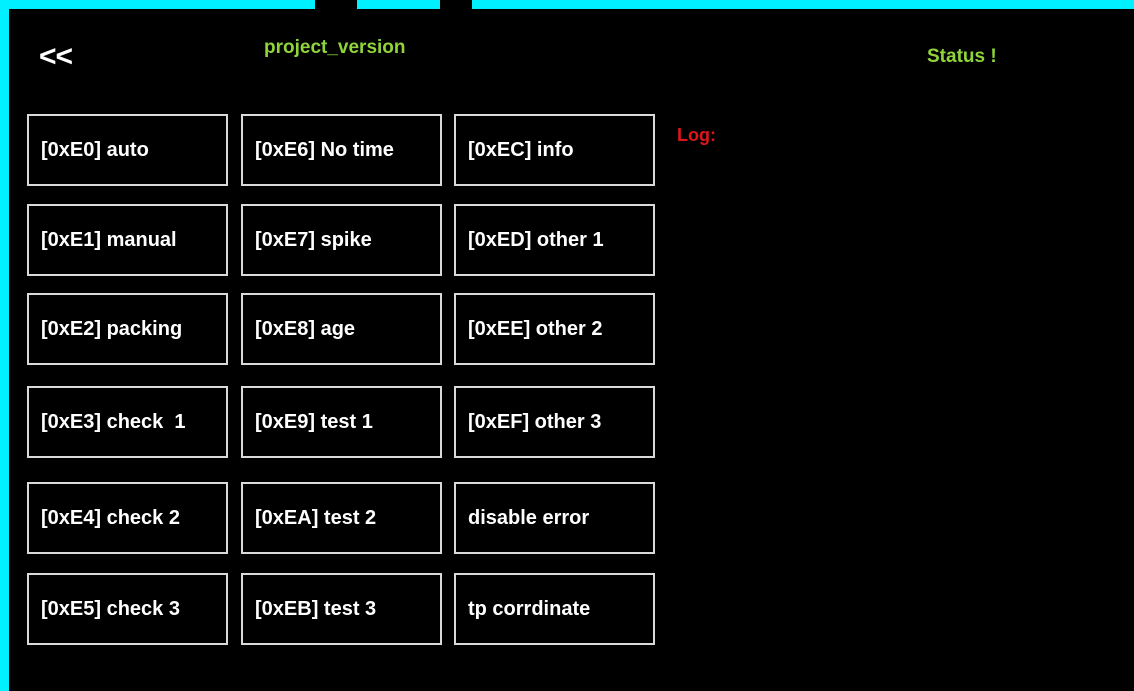  I want to click on cmd-button-0xe6-no-time: [0xE6] No time, so click(341, 150).